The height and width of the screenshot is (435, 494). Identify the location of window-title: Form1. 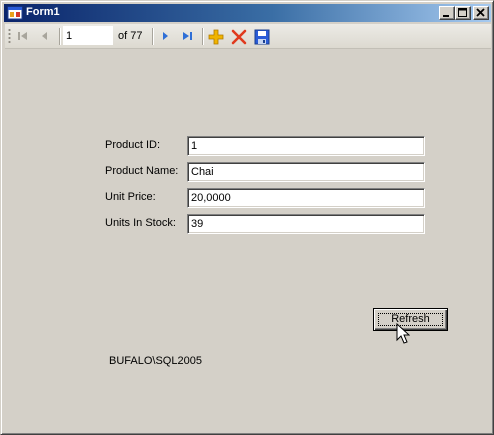
(43, 12).